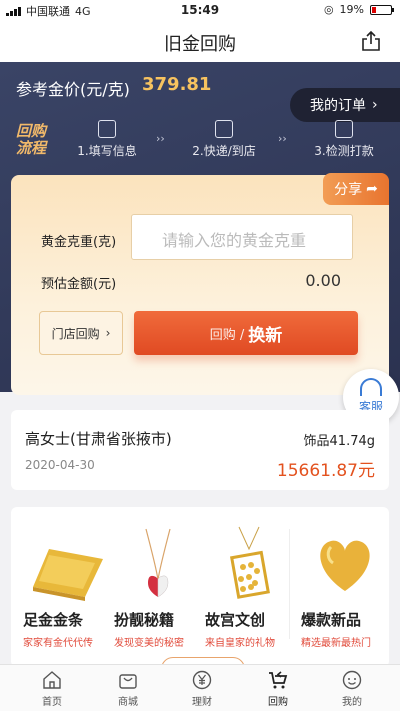 This screenshot has width=400, height=711. What do you see at coordinates (331, 620) in the screenshot?
I see `product-title: 爆款新品` at bounding box center [331, 620].